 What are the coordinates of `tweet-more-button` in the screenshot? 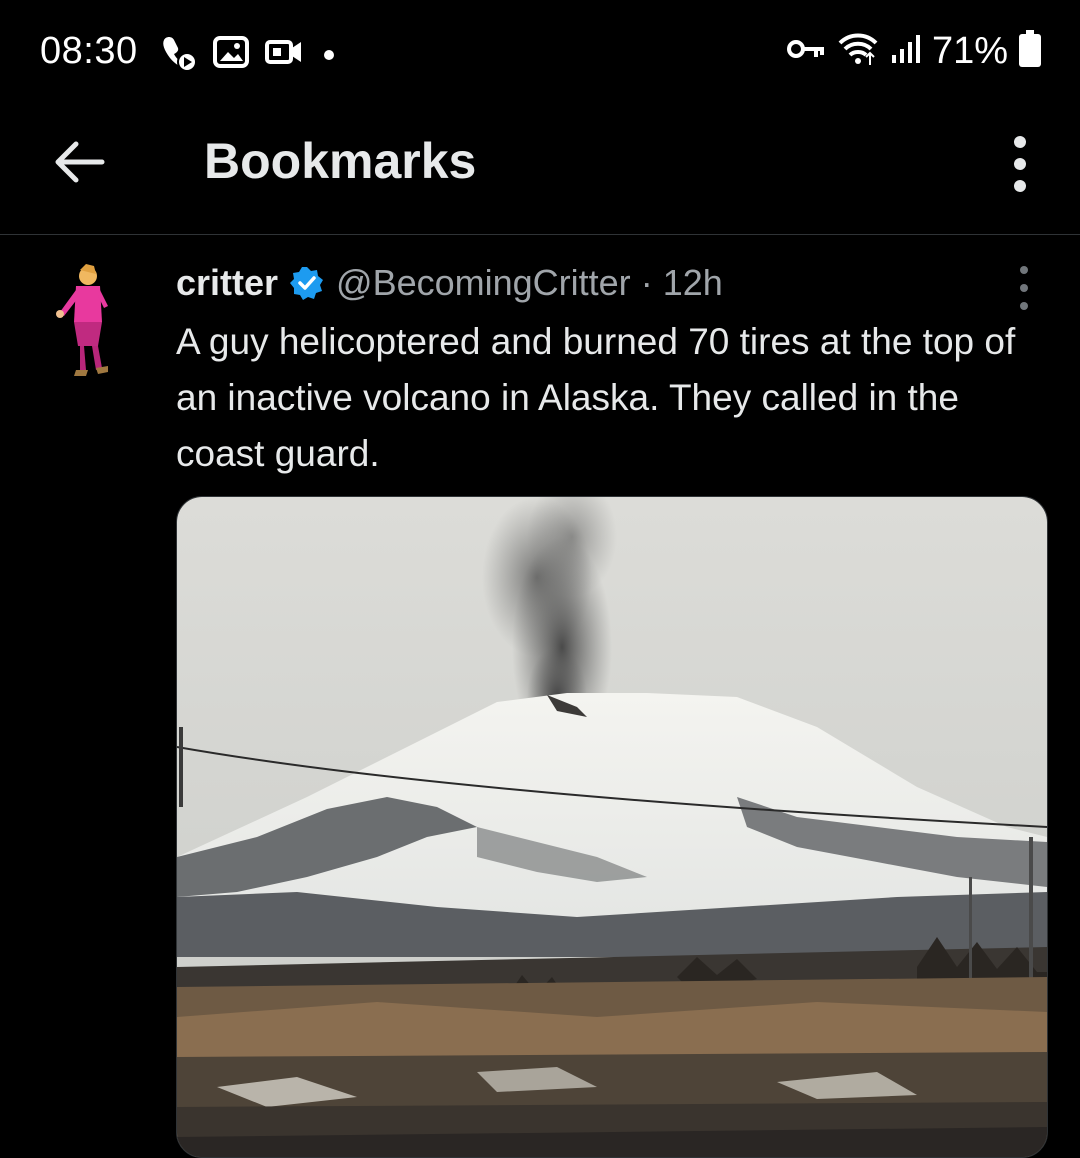 It's located at (1024, 288).